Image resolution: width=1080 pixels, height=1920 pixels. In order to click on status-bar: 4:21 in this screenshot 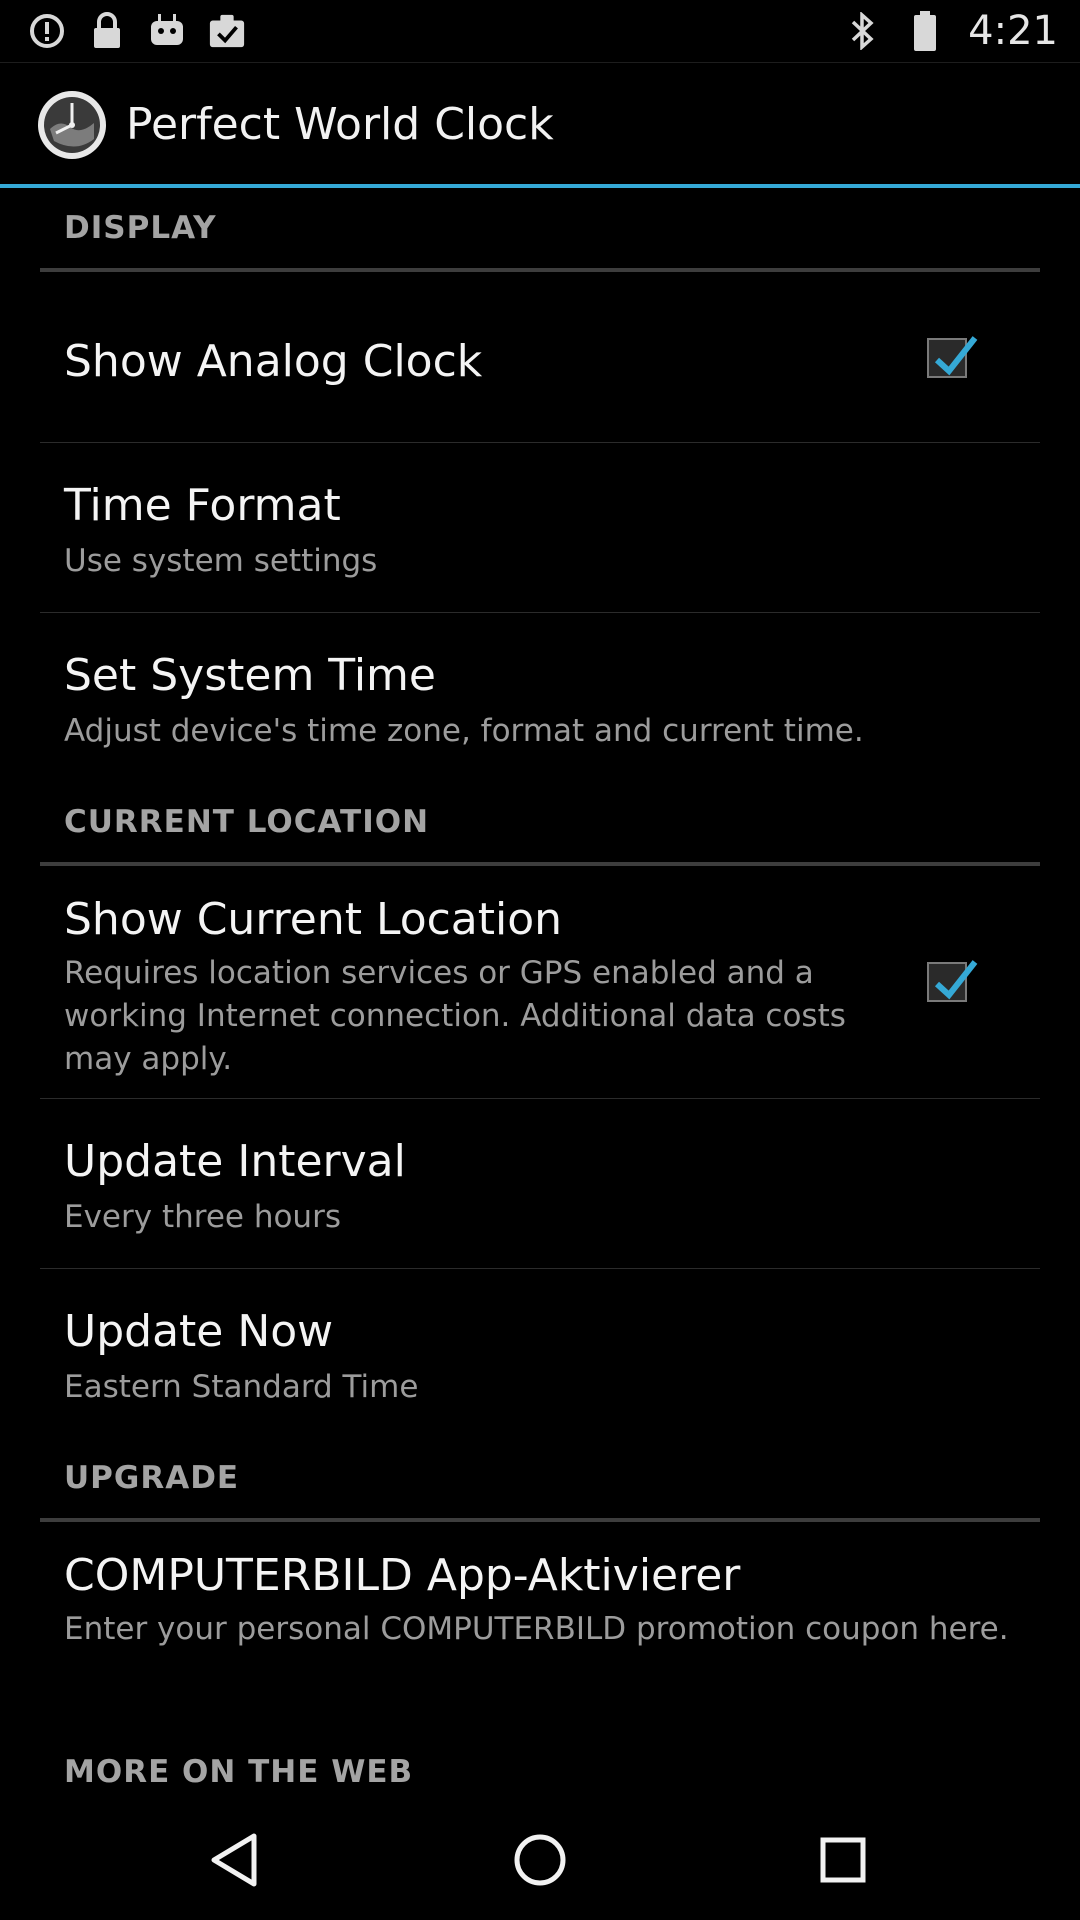, I will do `click(540, 31)`.